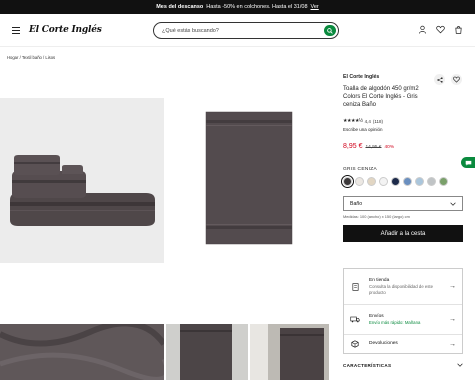  What do you see at coordinates (403, 233) in the screenshot?
I see `add-to-cart-button: Añadir a la cesta` at bounding box center [403, 233].